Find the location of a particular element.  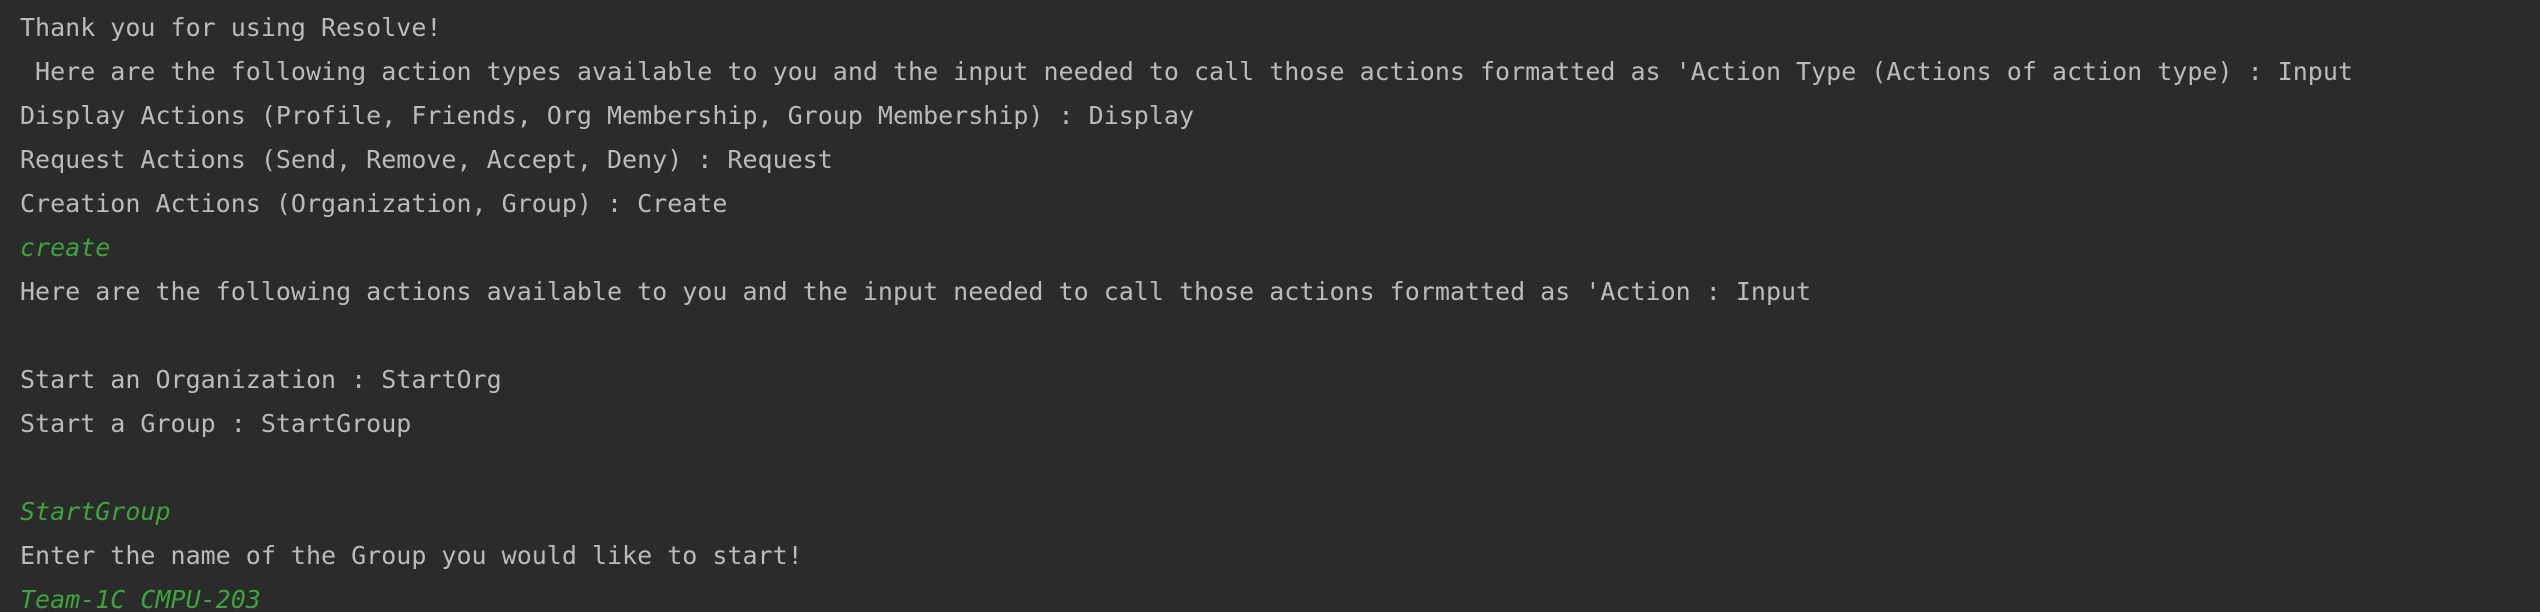

console-user-input-line: create is located at coordinates (65, 247).